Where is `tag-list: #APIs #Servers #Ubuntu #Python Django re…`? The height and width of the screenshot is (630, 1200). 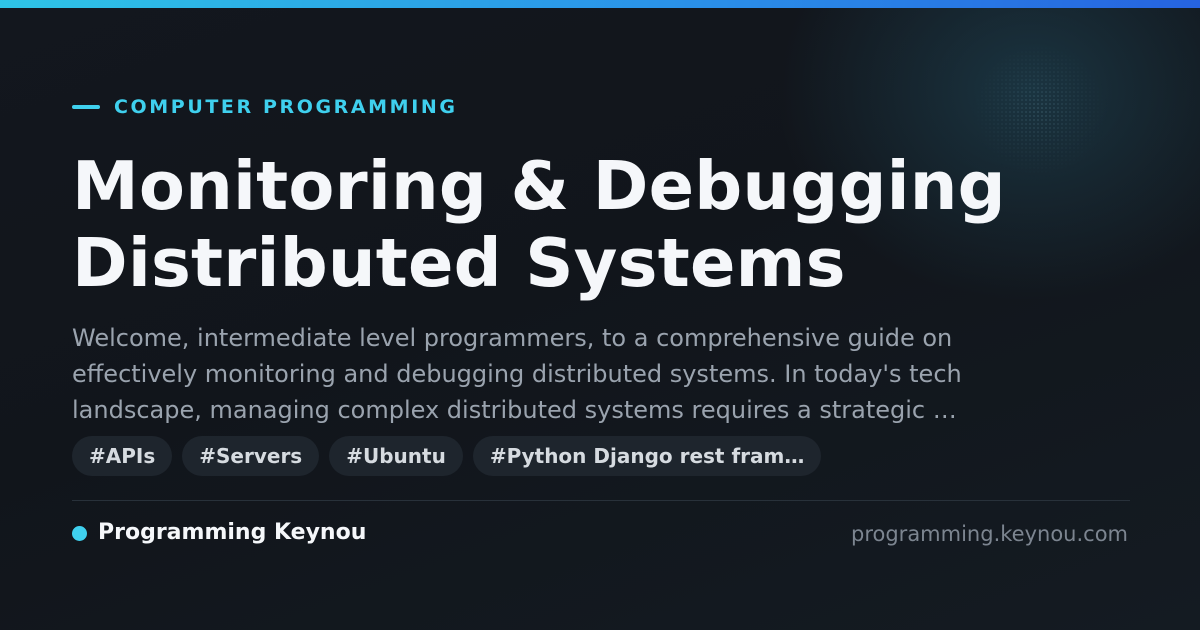
tag-list: #APIs #Servers #Ubuntu #Python Django re… is located at coordinates (447, 456).